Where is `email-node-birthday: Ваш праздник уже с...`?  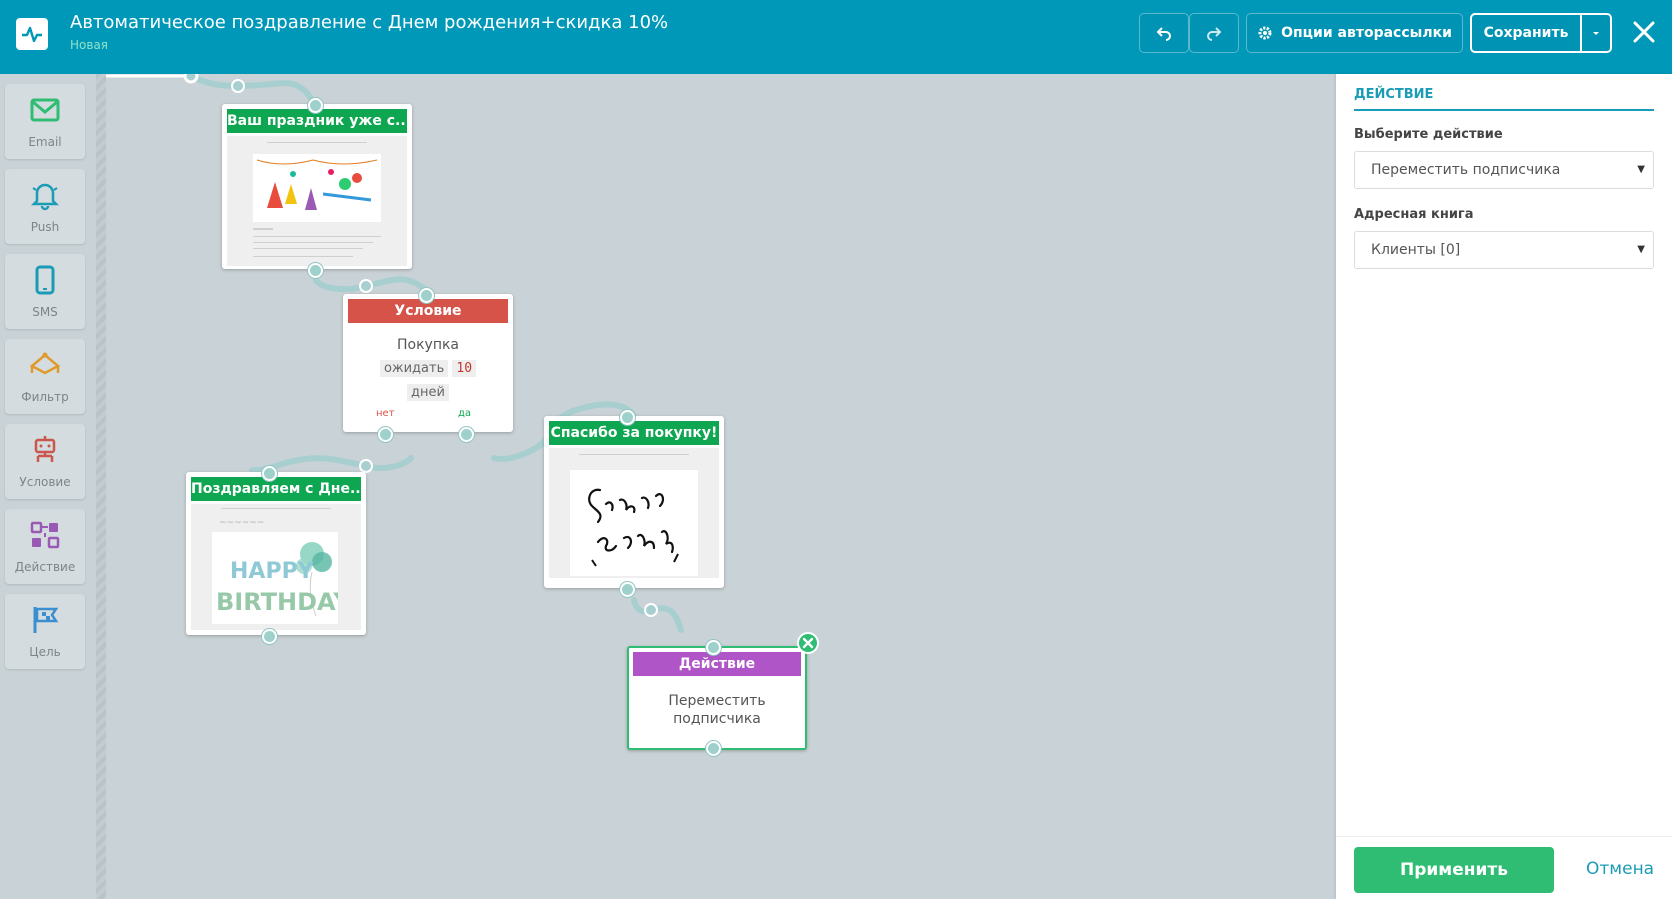
email-node-birthday: Ваш праздник уже с... is located at coordinates (317, 188).